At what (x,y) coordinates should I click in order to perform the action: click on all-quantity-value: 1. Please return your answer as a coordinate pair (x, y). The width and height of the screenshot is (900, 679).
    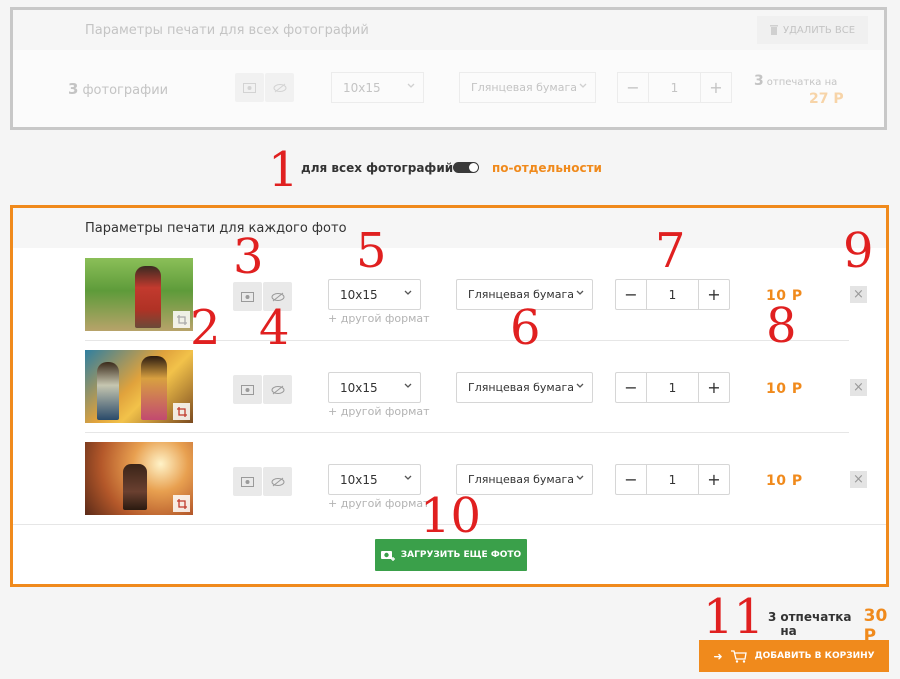
    Looking at the image, I should click on (674, 87).